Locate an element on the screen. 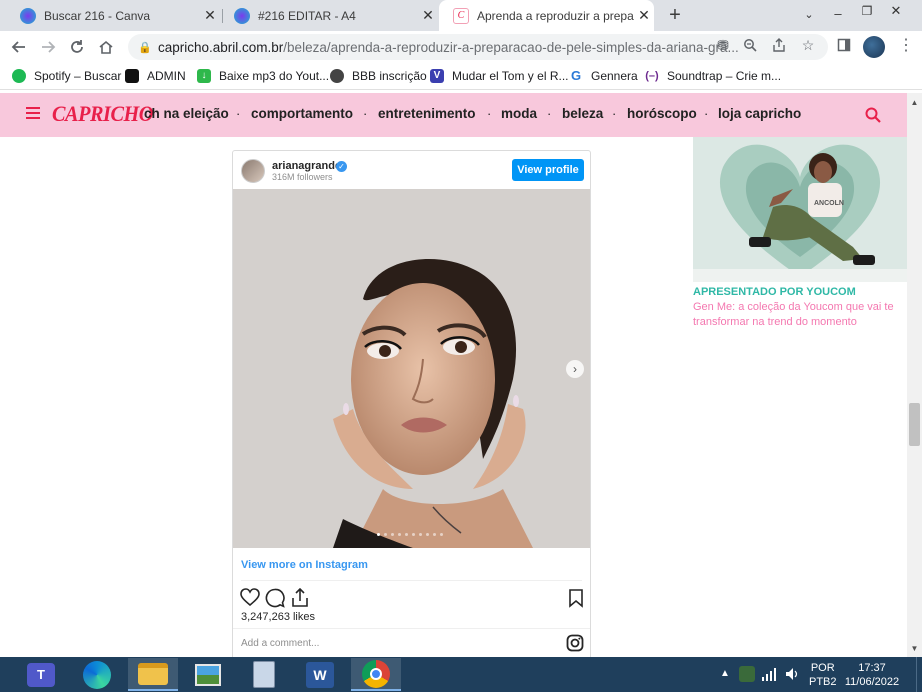 The image size is (922, 692). back-icon is located at coordinates (19, 47).